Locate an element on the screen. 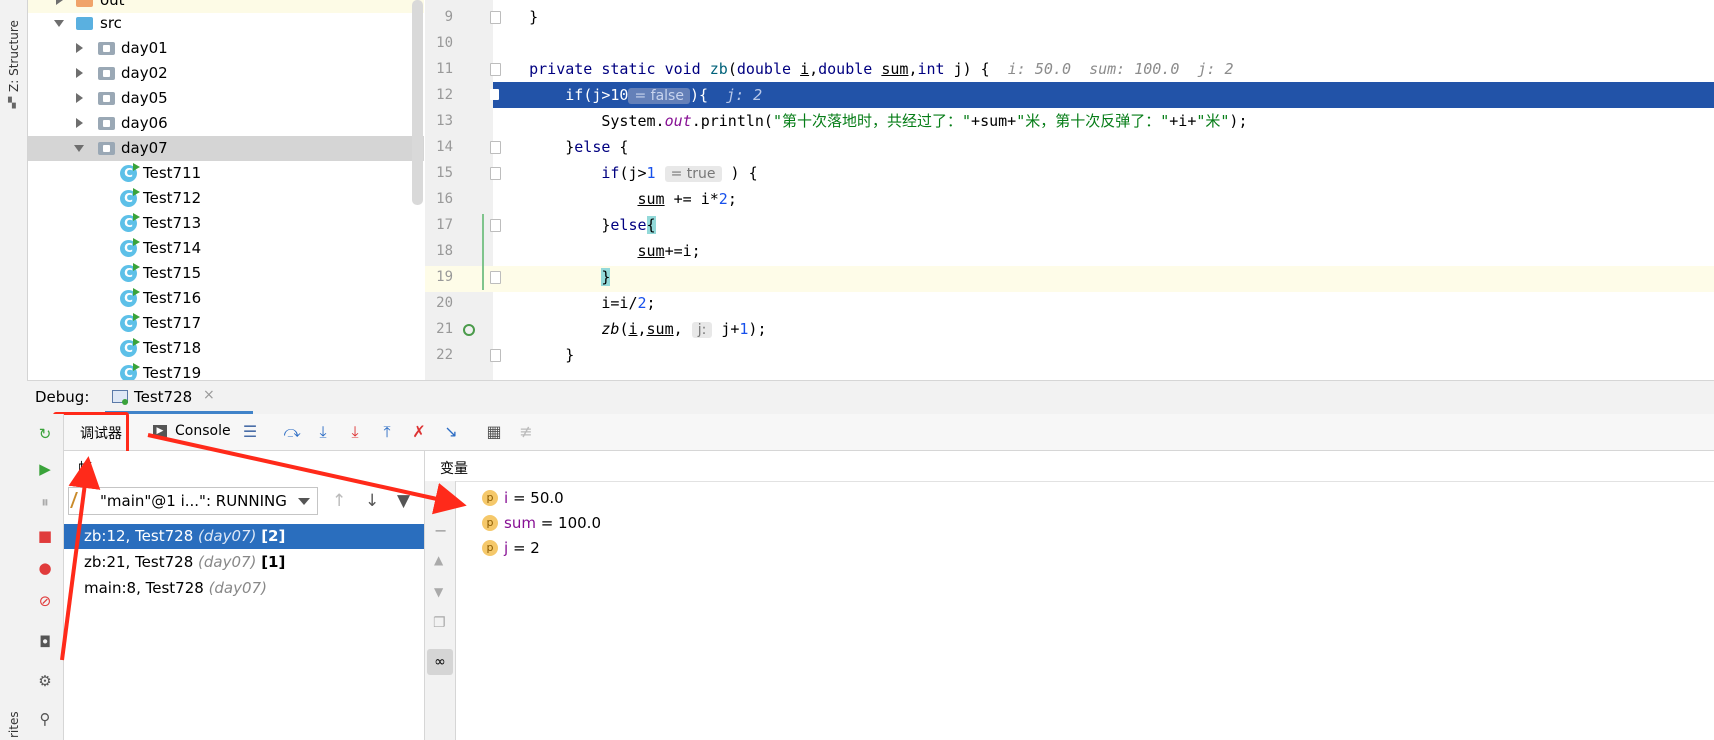 Image resolution: width=1714 pixels, height=740 pixels. annotation-arrow-right is located at coordinates (307, 474).